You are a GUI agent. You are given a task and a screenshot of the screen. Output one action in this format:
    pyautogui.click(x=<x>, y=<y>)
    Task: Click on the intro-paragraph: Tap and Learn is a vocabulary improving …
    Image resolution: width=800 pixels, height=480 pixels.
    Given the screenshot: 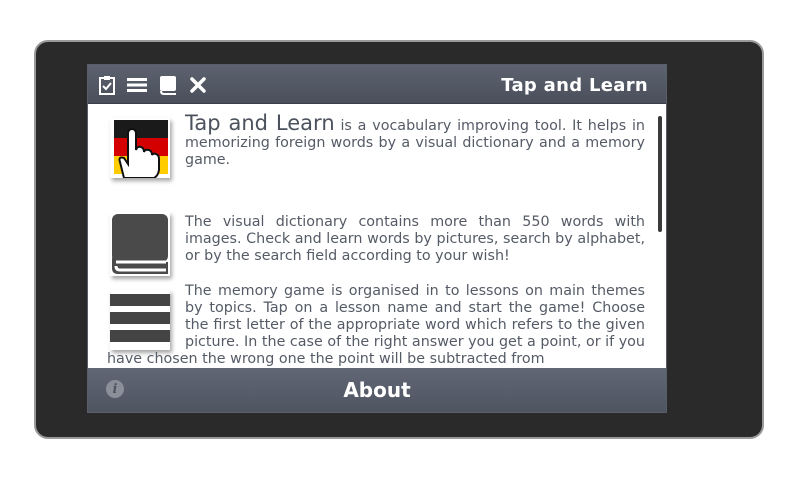 What is the action you would take?
    pyautogui.click(x=415, y=141)
    